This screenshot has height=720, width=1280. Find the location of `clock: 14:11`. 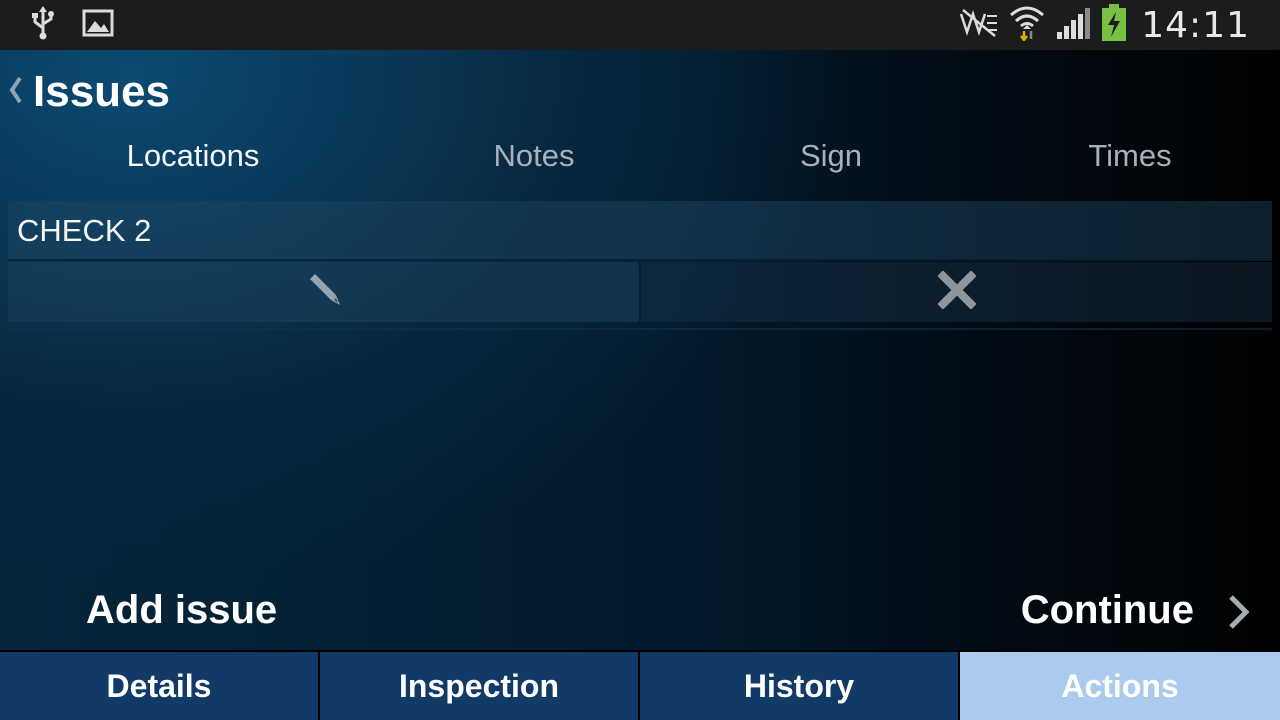

clock: 14:11 is located at coordinates (1195, 25).